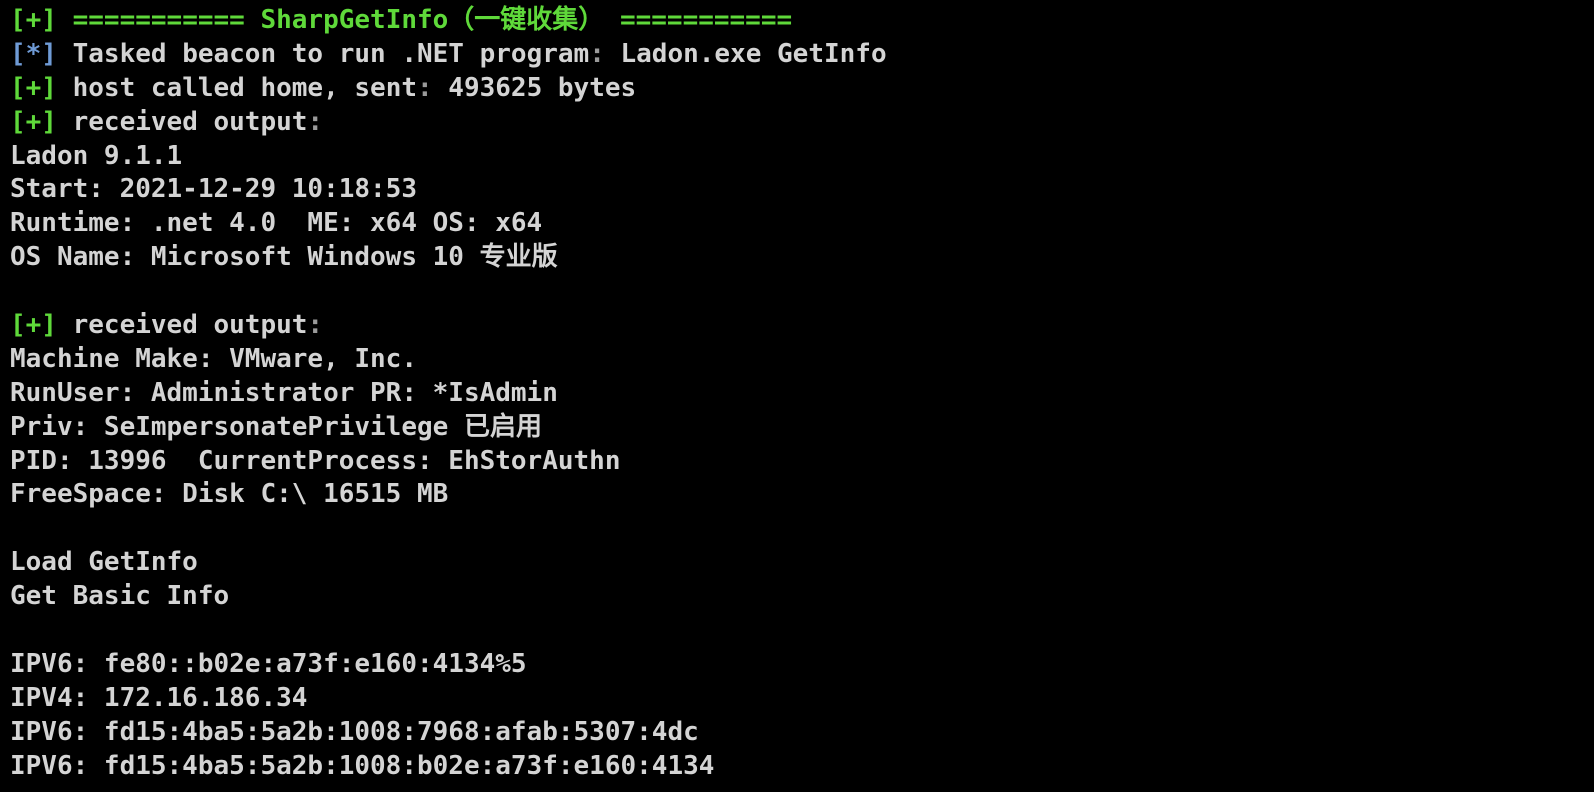 The height and width of the screenshot is (792, 1594). I want to click on output-line: Start: 2021-12-29 10:18:53, so click(213, 189).